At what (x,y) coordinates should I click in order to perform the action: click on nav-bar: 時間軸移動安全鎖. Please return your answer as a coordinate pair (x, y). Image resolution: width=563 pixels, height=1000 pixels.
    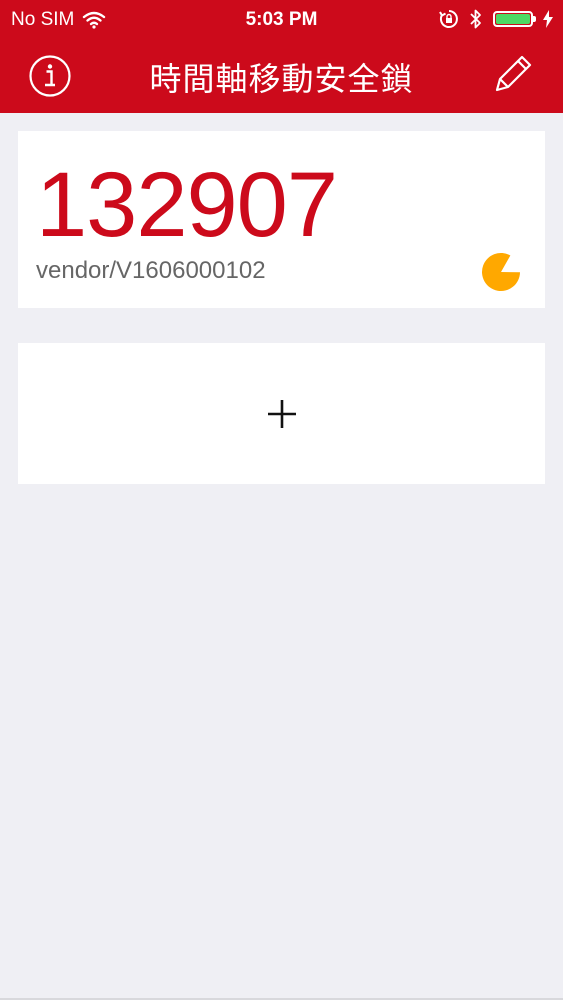
    Looking at the image, I should click on (281, 76).